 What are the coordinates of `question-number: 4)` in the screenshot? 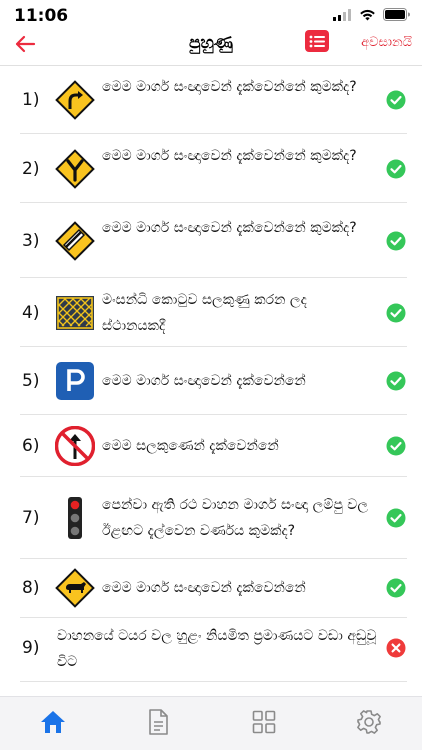 It's located at (31, 313).